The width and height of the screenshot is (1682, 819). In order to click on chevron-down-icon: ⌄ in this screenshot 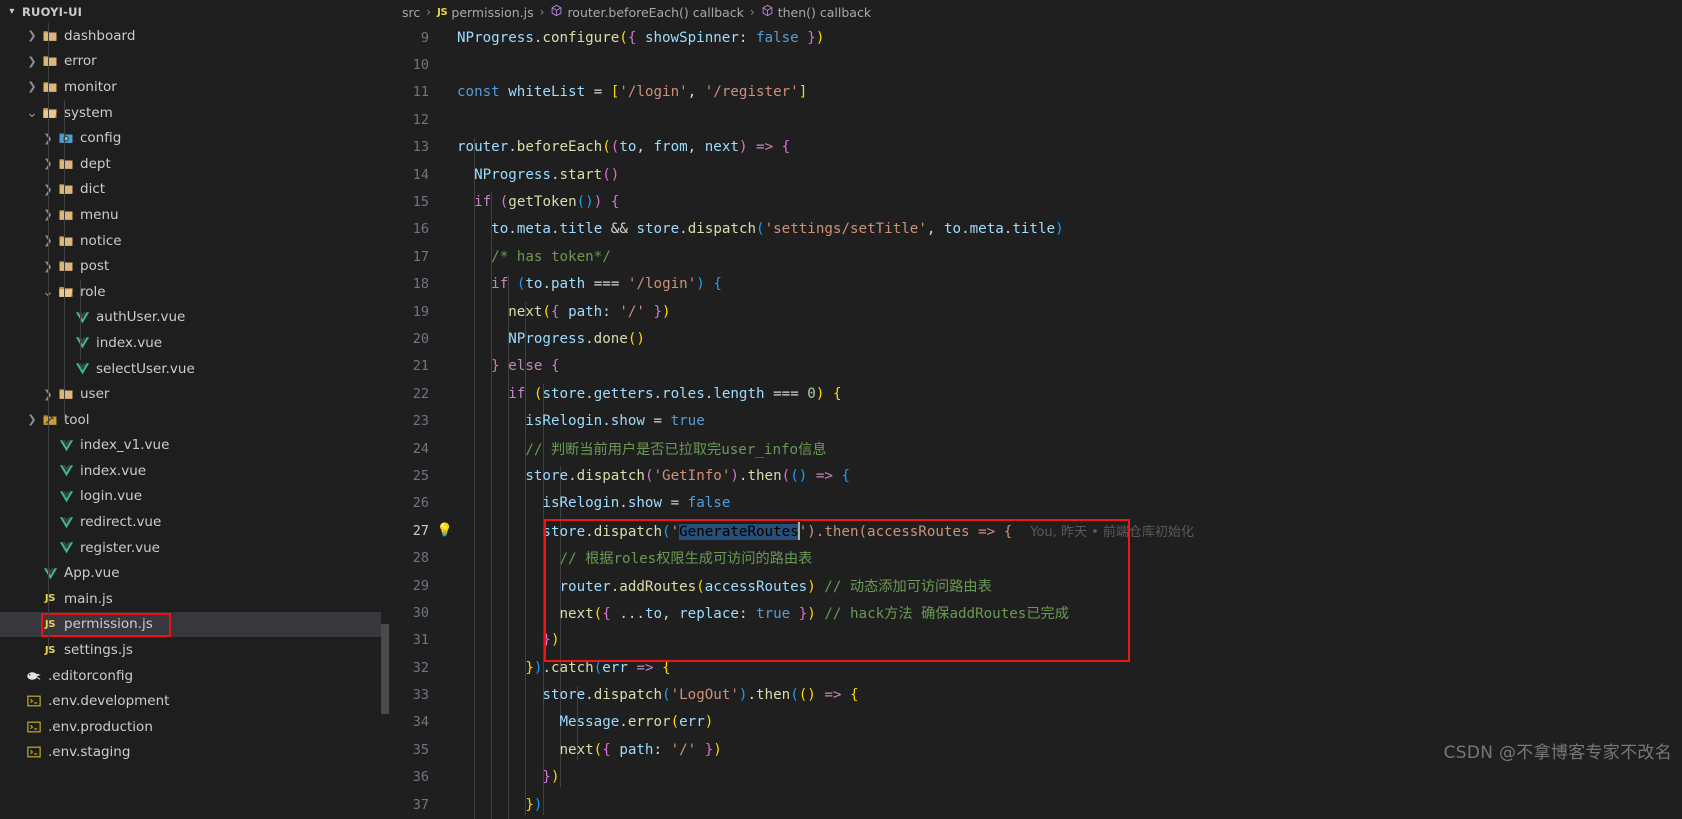, I will do `click(32, 113)`.